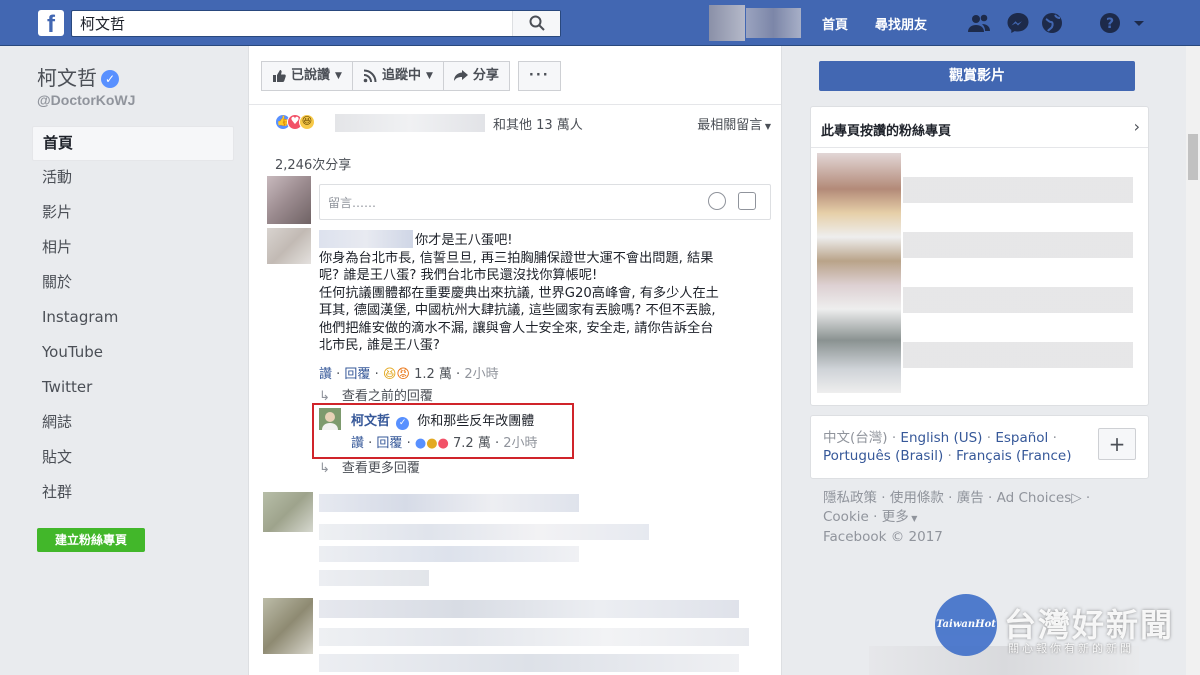  Describe the element at coordinates (1018, 277) in the screenshot. I see `liked-pages-names` at that location.